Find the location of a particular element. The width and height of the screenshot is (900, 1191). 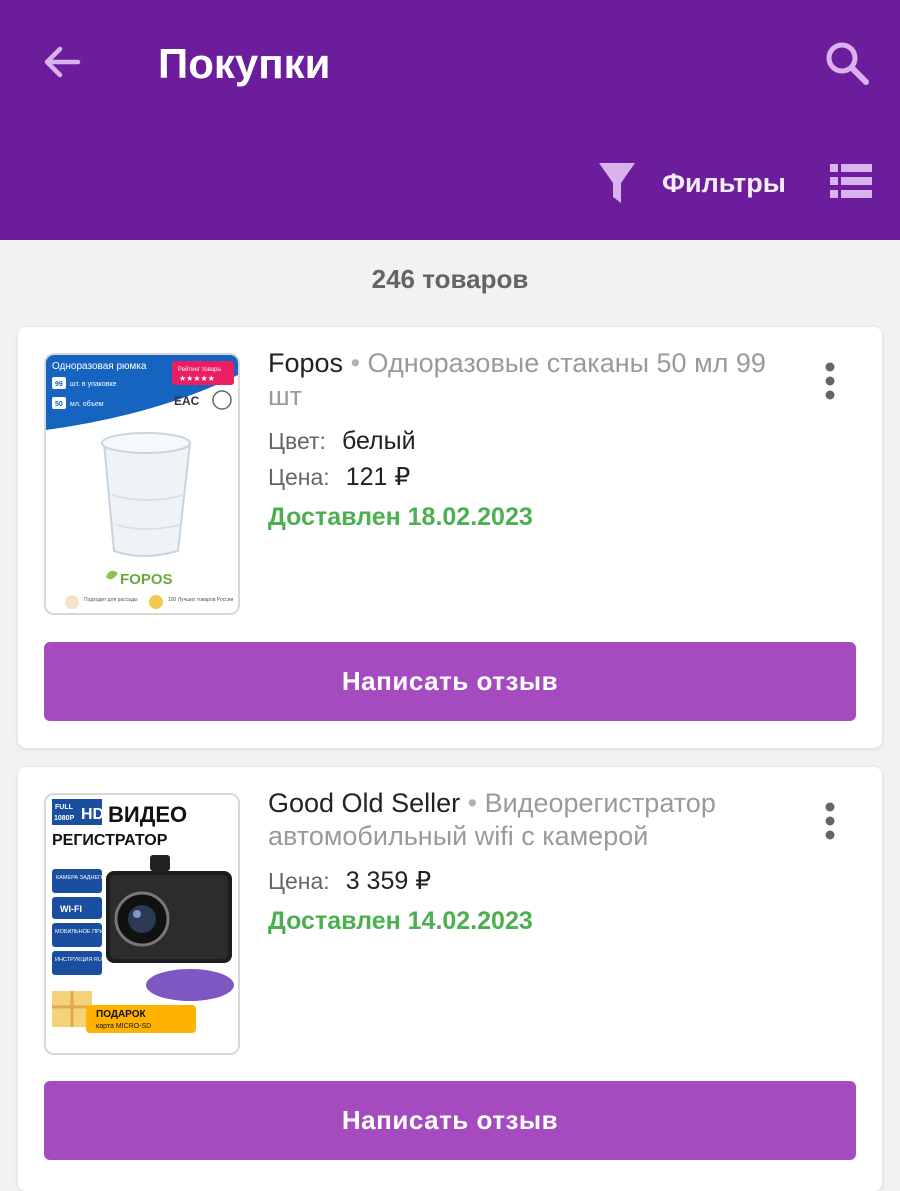

image-qty-text: шт. в упаковке is located at coordinates (93, 384).